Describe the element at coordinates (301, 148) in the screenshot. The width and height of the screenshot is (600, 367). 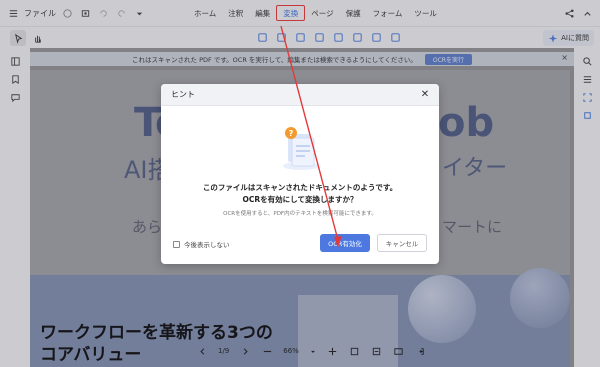
I see `document-question-icon: ?` at that location.